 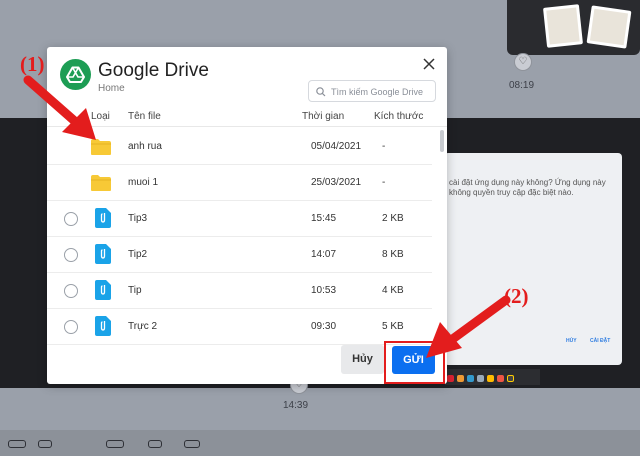 I want to click on annotation-label-1: (1), so click(x=32, y=64).